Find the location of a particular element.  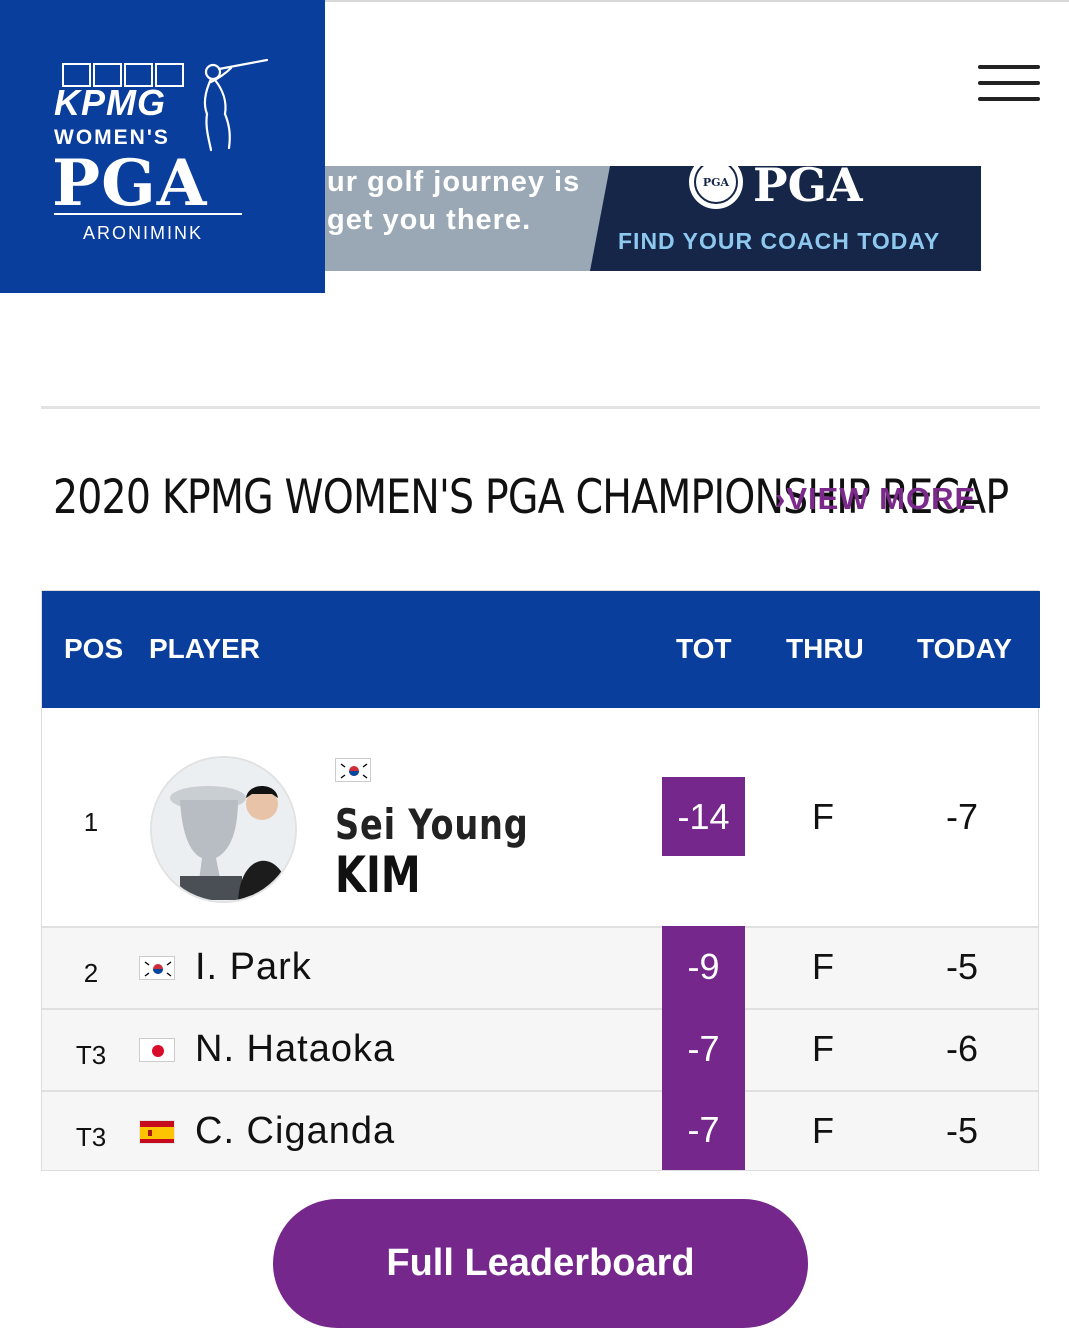

leader-total: -14 is located at coordinates (703, 816).